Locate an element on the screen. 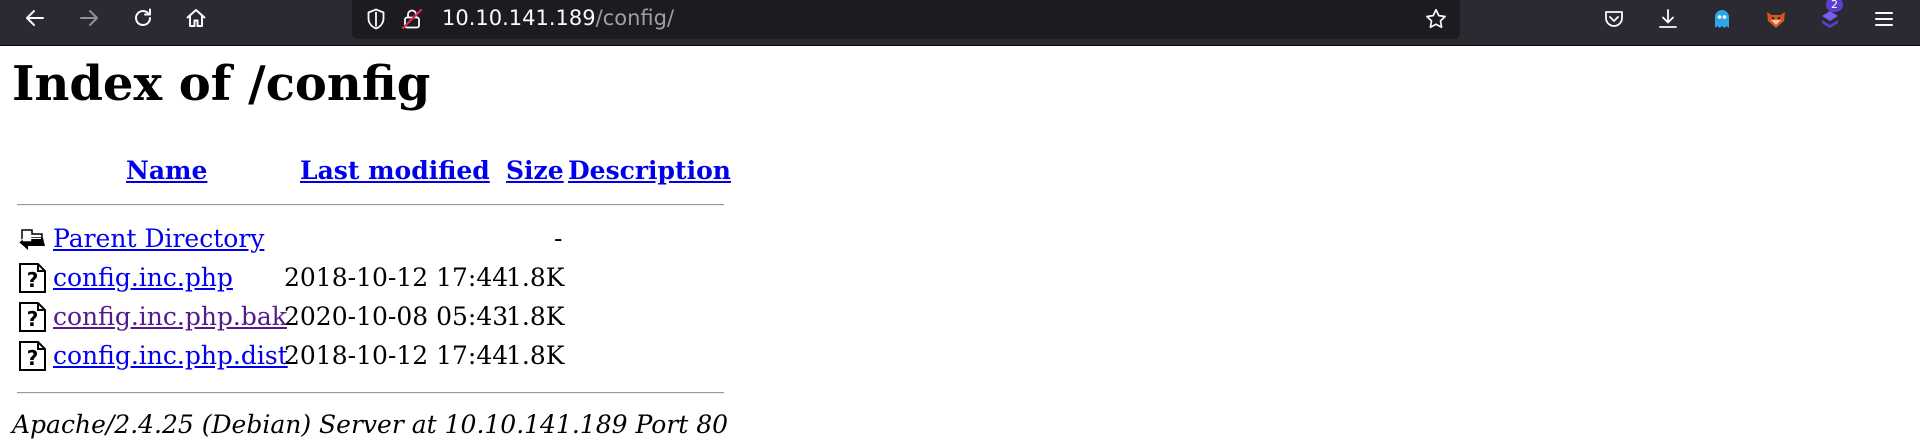 This screenshot has width=1920, height=441. back-button is located at coordinates (35, 18).